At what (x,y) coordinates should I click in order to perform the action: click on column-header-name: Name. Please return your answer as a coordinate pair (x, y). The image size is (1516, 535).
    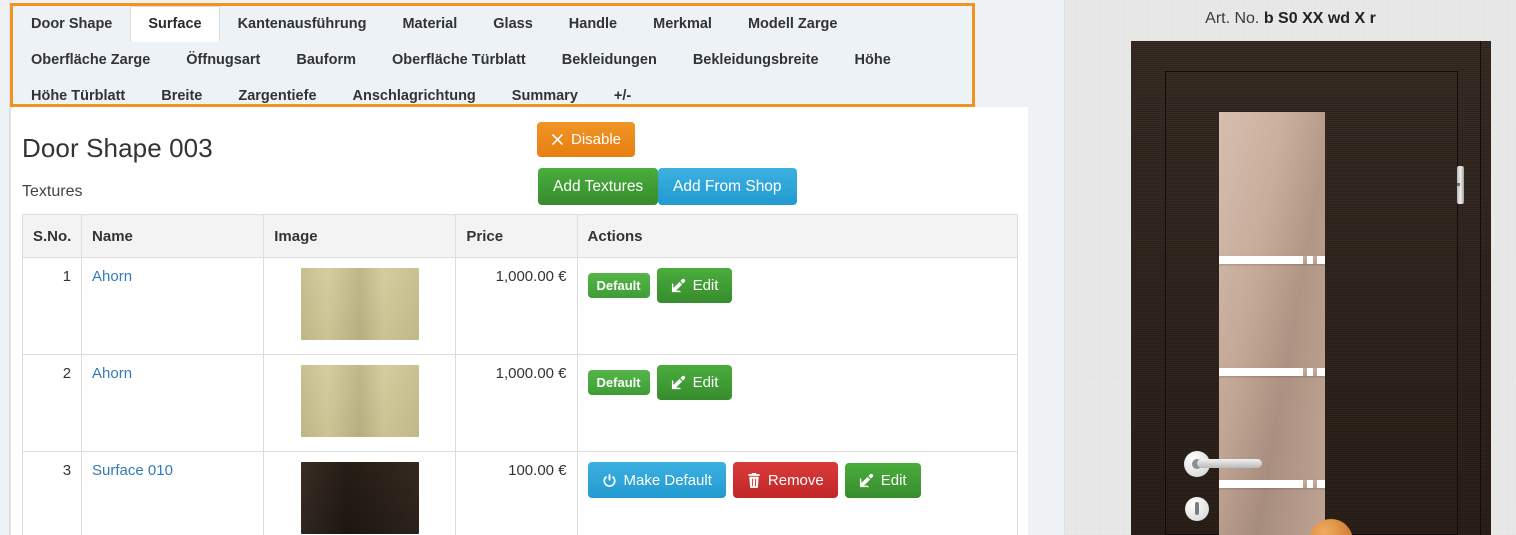
    Looking at the image, I should click on (173, 236).